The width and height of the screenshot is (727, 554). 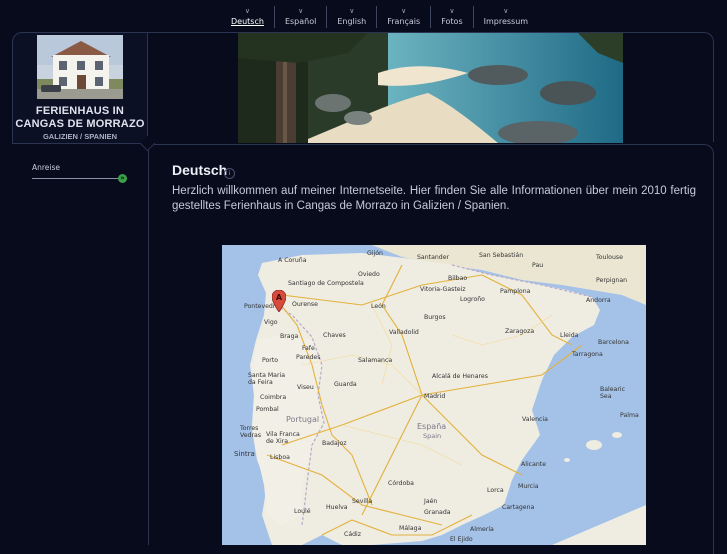 I want to click on city-label: Valencia, so click(x=535, y=419).